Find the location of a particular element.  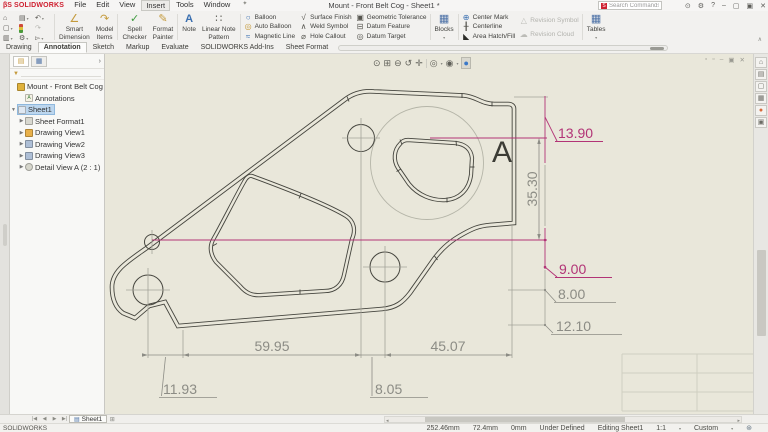

hide-show-dropdown-icon: ▾ is located at coordinates (457, 63).